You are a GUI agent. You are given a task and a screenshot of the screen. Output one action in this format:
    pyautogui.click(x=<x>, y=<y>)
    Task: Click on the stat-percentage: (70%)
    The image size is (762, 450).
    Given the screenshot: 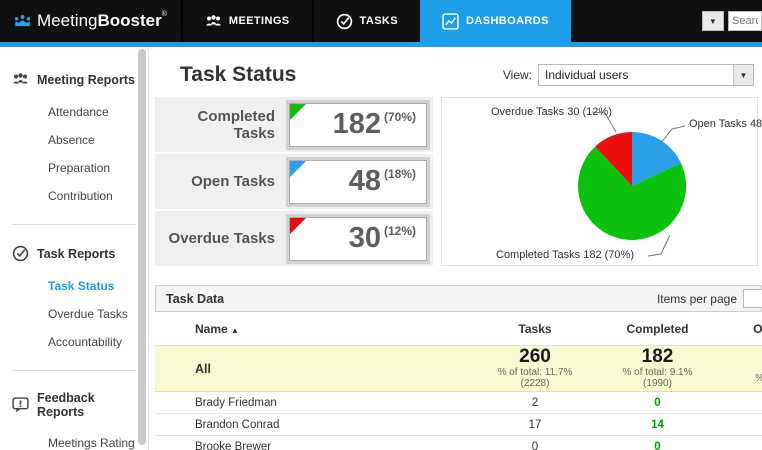 What is the action you would take?
    pyautogui.click(x=399, y=116)
    